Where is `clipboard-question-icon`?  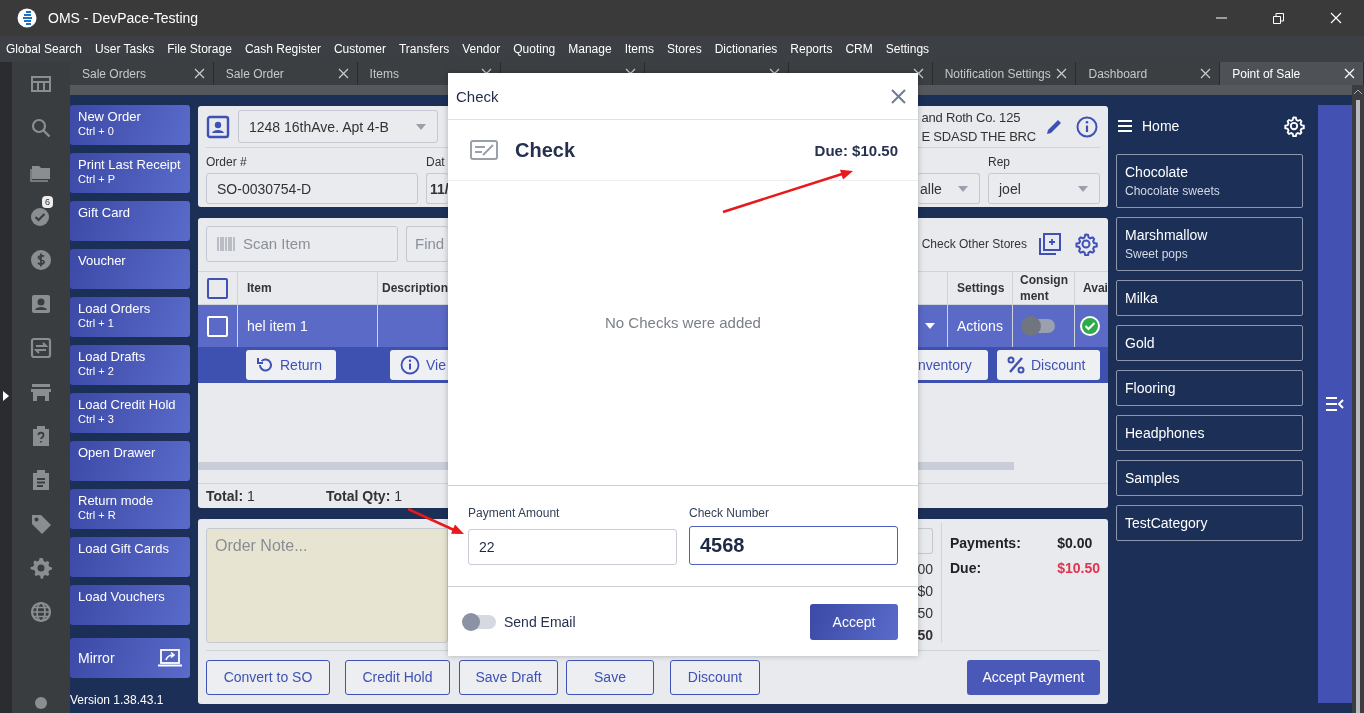
clipboard-question-icon is located at coordinates (41, 436).